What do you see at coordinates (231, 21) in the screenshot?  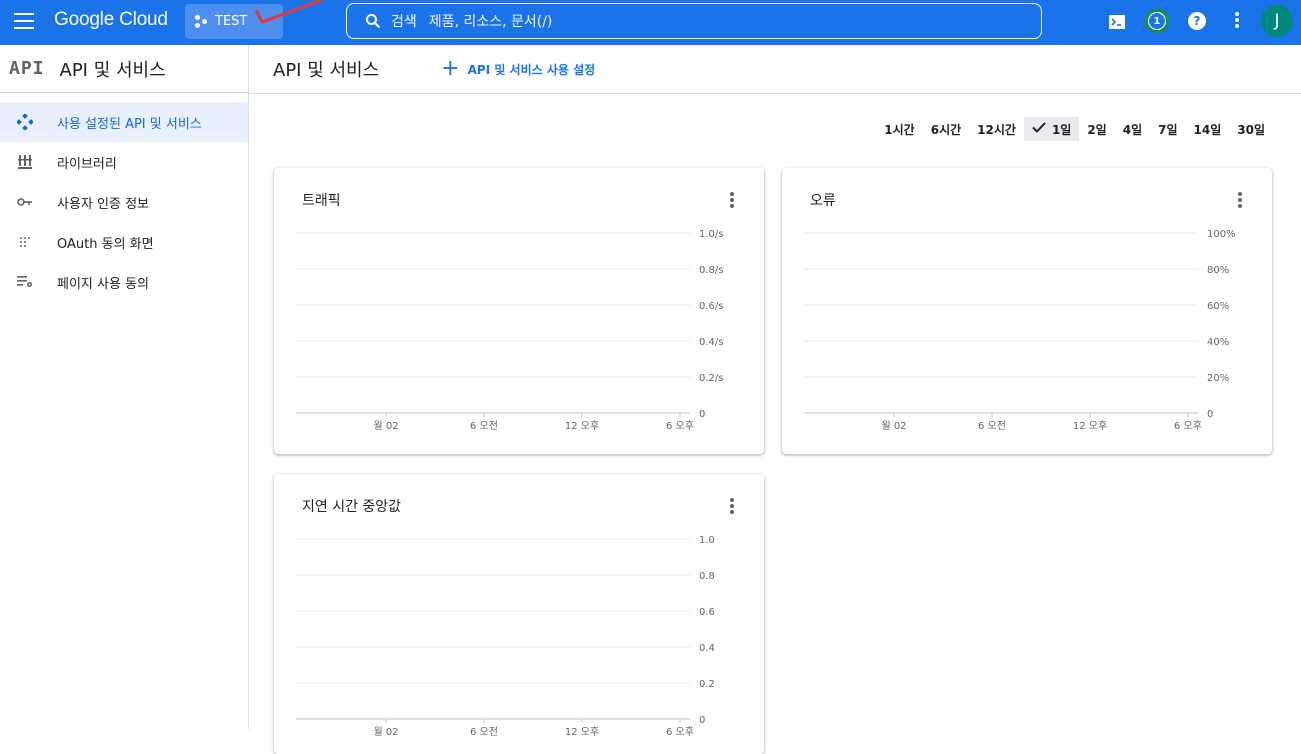 I see `project-name: TEST` at bounding box center [231, 21].